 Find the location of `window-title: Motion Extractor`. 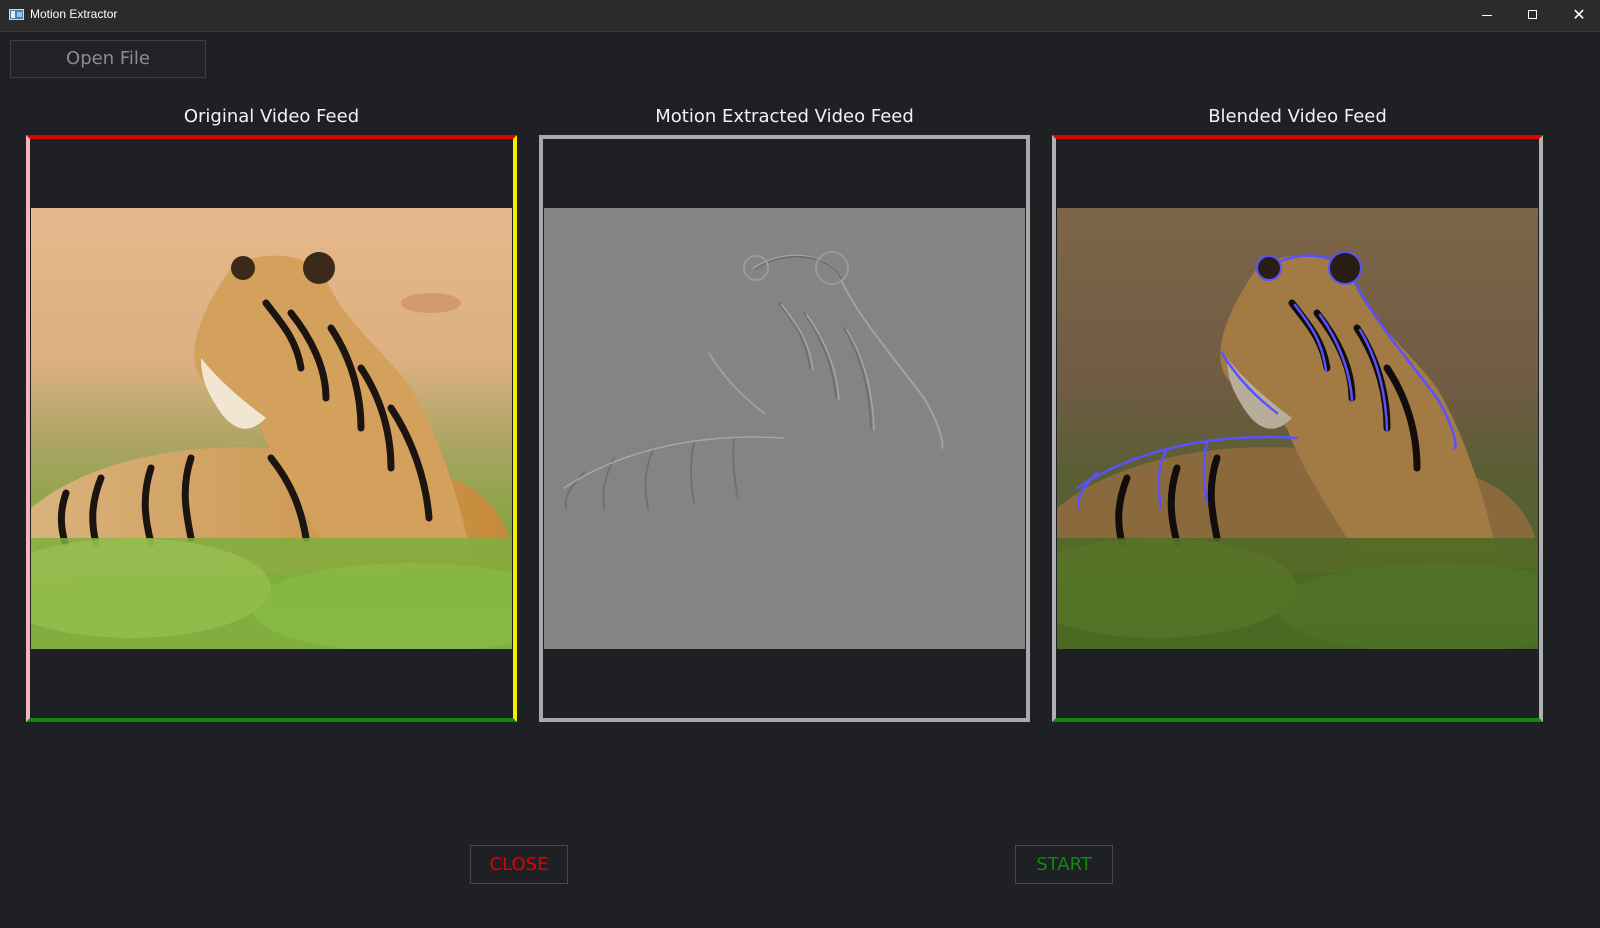

window-title: Motion Extractor is located at coordinates (74, 14).